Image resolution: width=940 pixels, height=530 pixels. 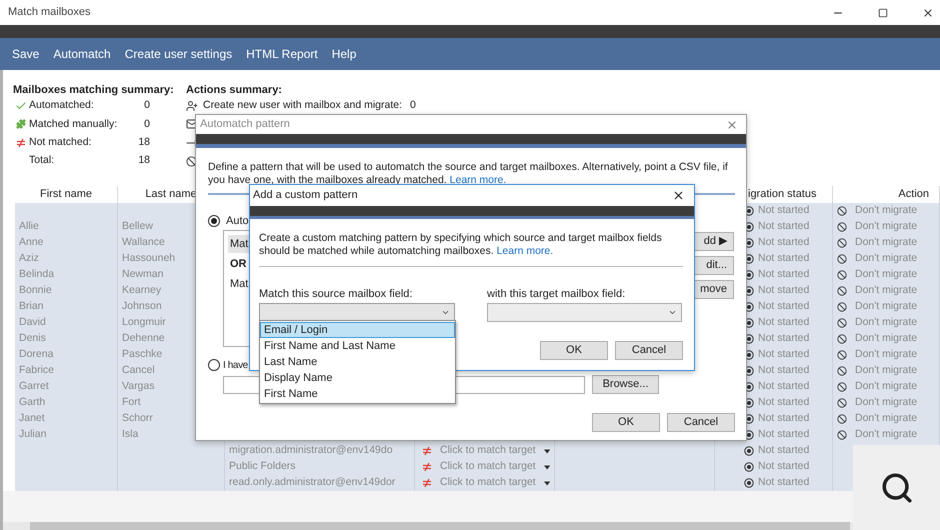 I want to click on chevron-icon, so click(x=445, y=312).